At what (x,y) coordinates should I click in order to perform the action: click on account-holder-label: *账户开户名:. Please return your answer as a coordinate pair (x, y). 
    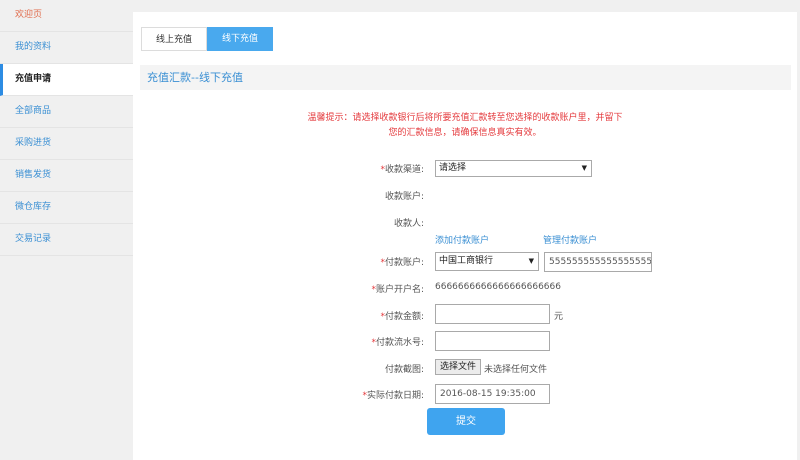
    Looking at the image, I should click on (397, 290).